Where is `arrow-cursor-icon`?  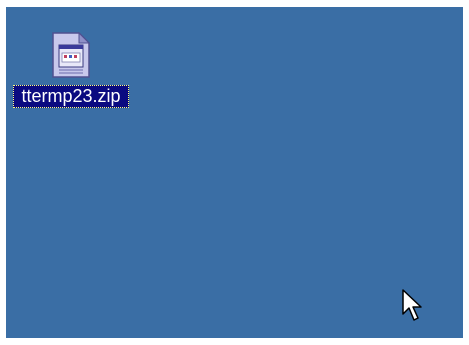 arrow-cursor-icon is located at coordinates (413, 306).